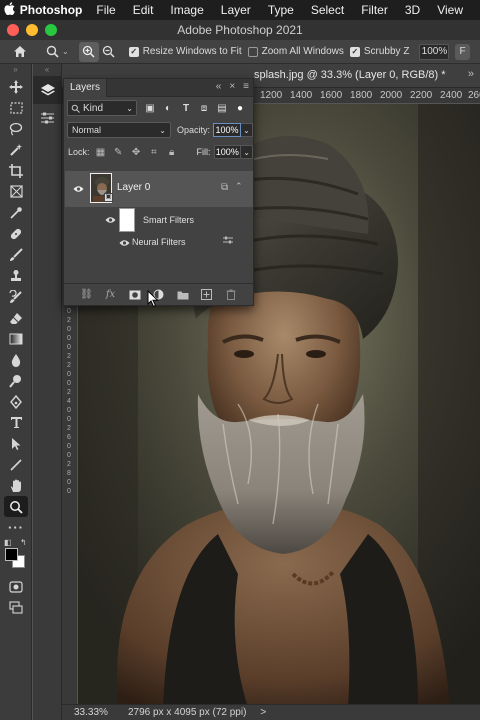 Image resolution: width=480 pixels, height=720 pixels. I want to click on delete-layer-trash-icon, so click(231, 295).